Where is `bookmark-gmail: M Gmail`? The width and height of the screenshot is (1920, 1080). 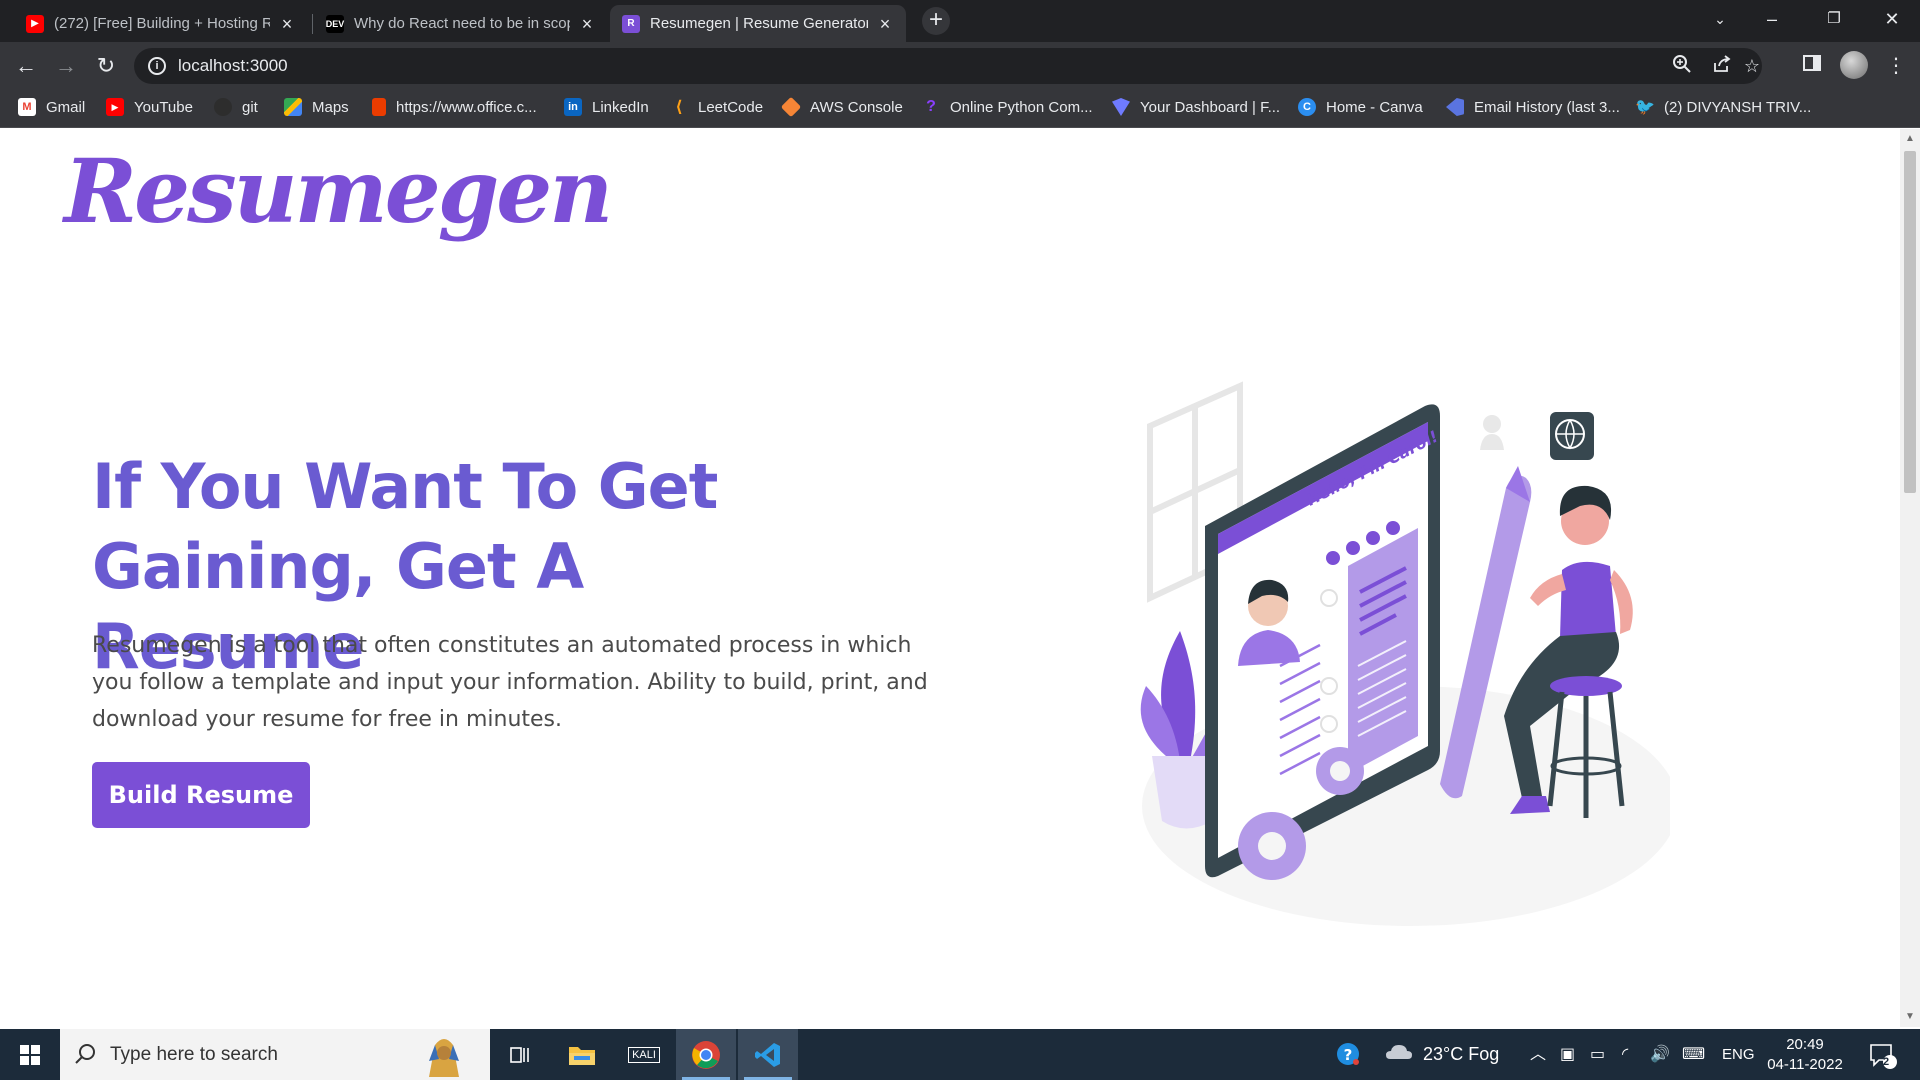
bookmark-gmail: M Gmail is located at coordinates (51, 107).